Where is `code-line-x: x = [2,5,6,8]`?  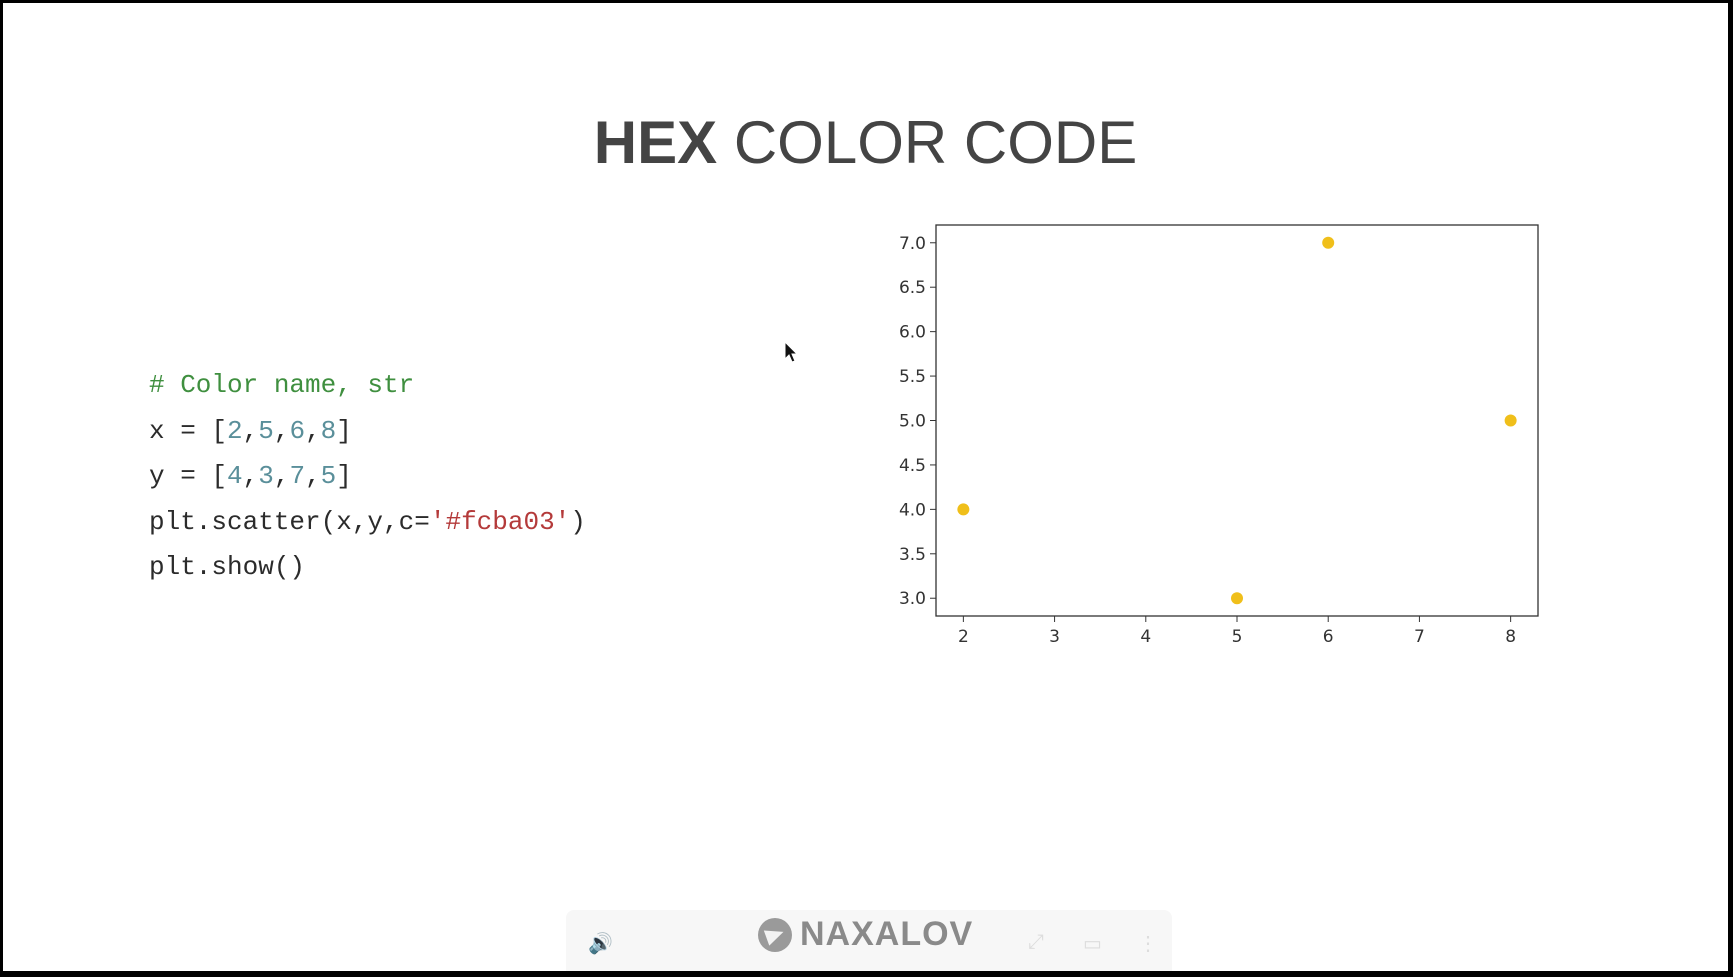
code-line-x: x = [2,5,6,8] is located at coordinates (250, 430).